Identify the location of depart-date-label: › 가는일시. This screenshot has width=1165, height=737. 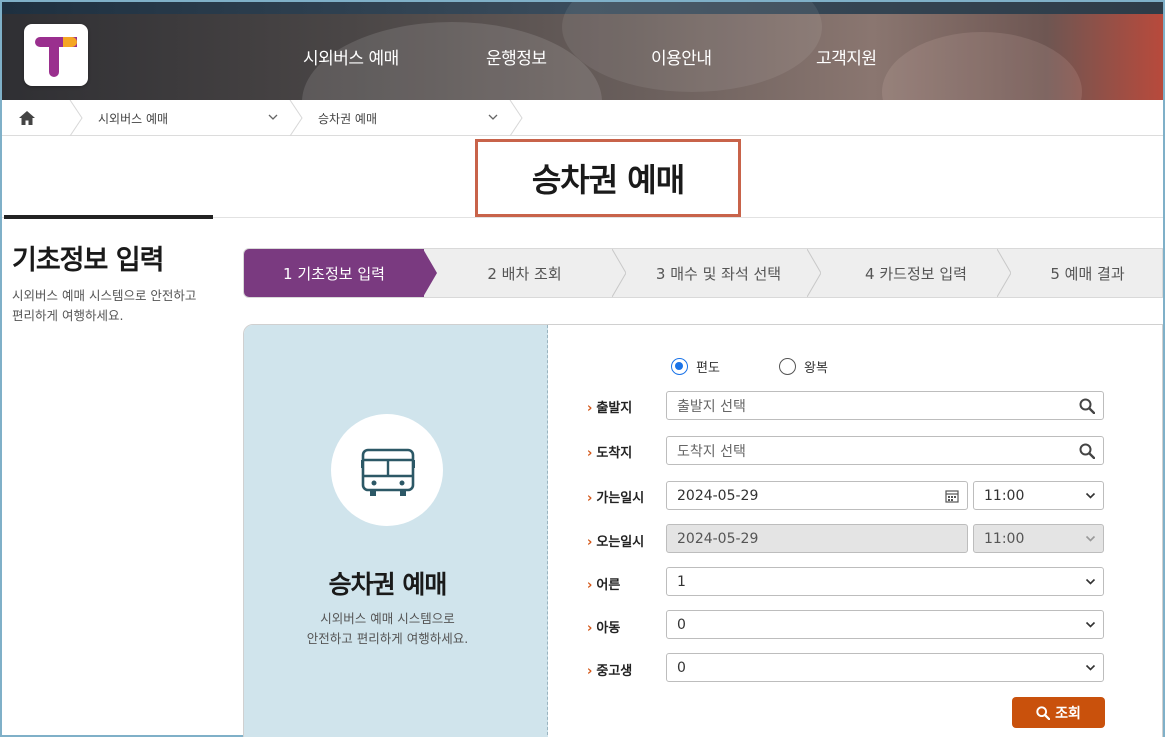
(616, 498).